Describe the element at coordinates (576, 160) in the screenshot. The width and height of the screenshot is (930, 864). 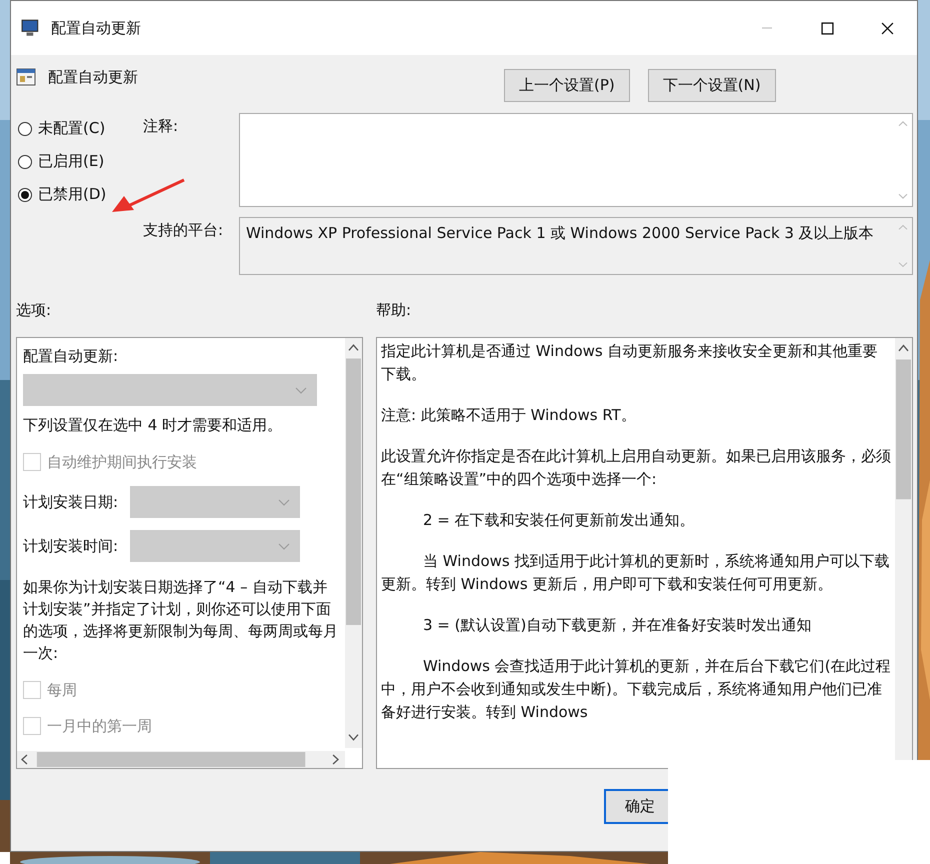
I see `comment-field` at that location.